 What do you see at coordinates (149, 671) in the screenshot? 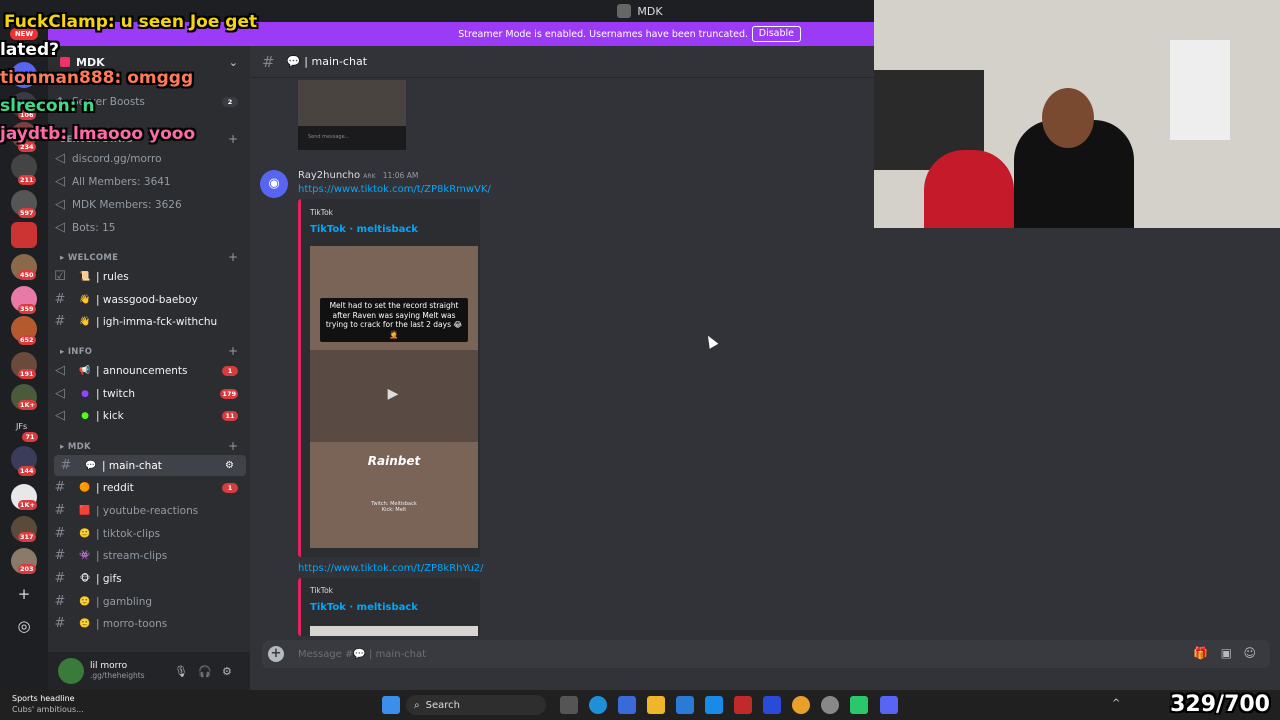
I see `user-panel: lil morro .gg/theheights 🎙 🎧 ⚙` at bounding box center [149, 671].